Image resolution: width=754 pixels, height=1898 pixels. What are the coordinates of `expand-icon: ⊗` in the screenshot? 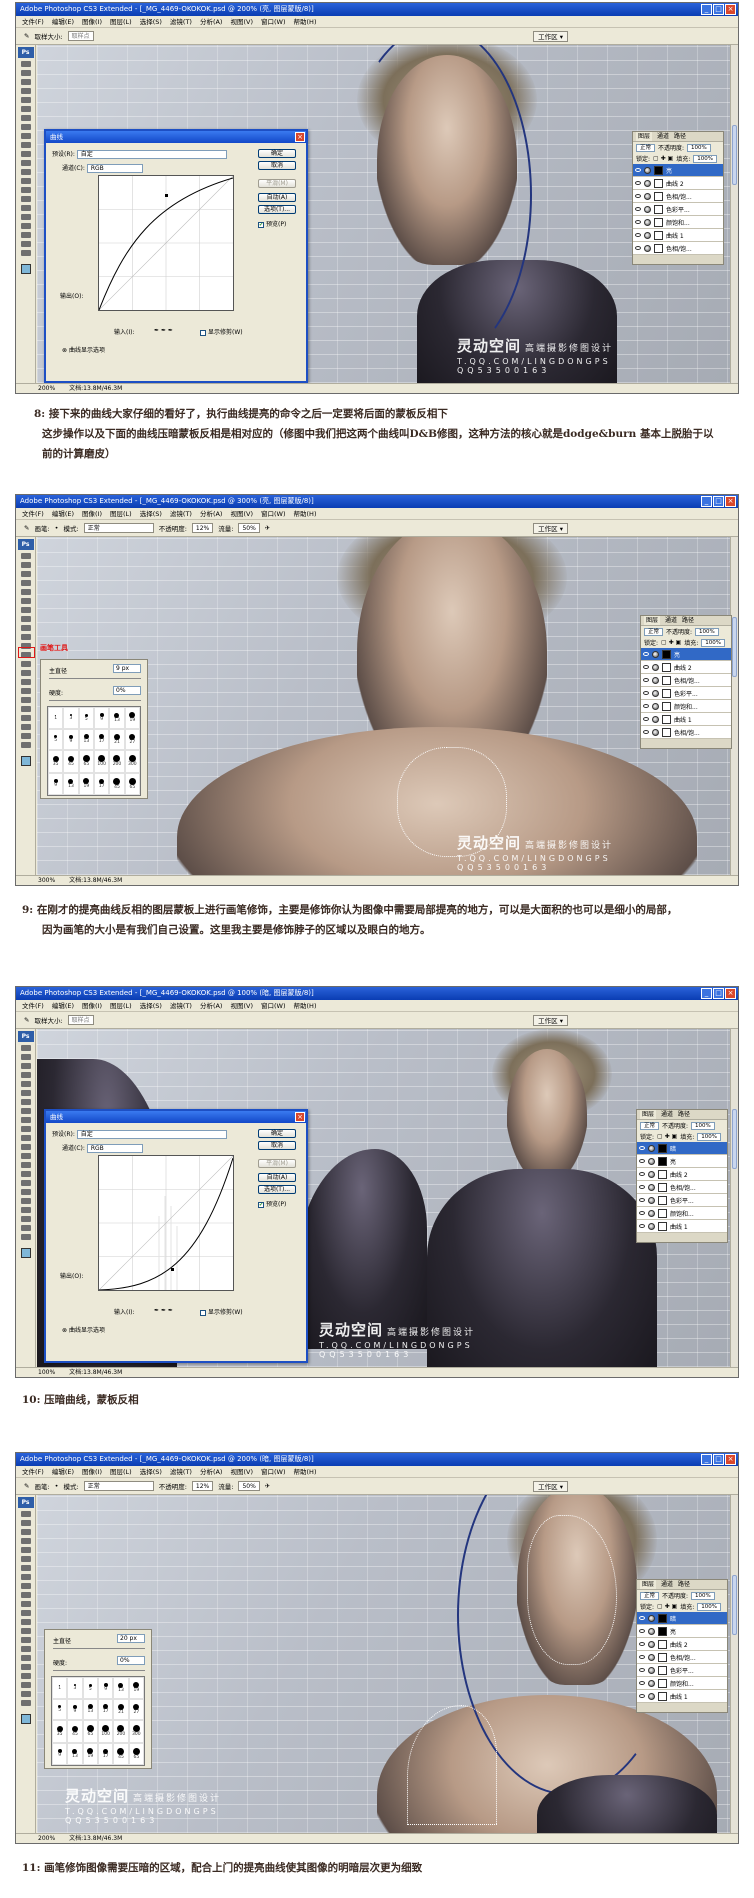 It's located at (64, 350).